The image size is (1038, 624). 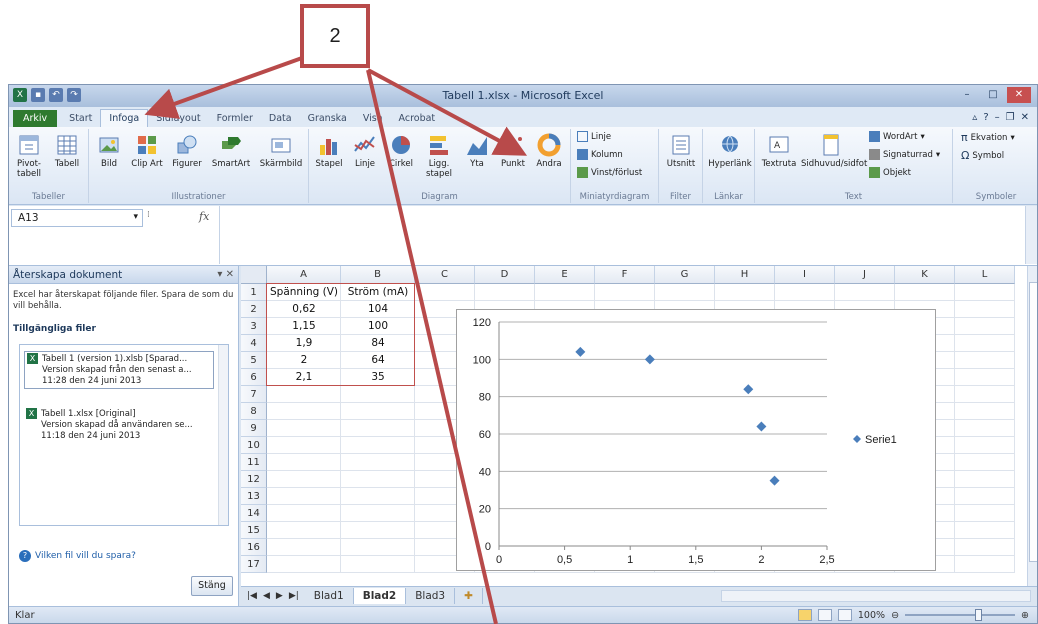 I want to click on page-break-view-icon, so click(x=844, y=615).